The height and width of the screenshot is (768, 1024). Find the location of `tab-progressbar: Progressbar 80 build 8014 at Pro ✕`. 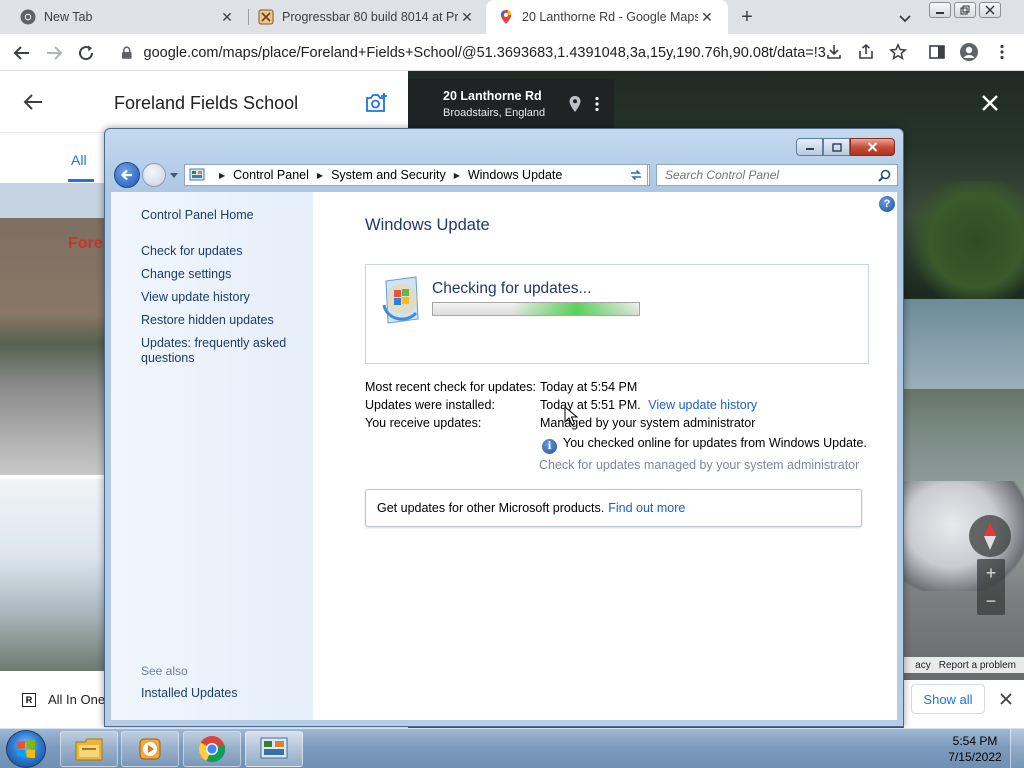

tab-progressbar: Progressbar 80 build 8014 at Pro ✕ is located at coordinates (363, 17).